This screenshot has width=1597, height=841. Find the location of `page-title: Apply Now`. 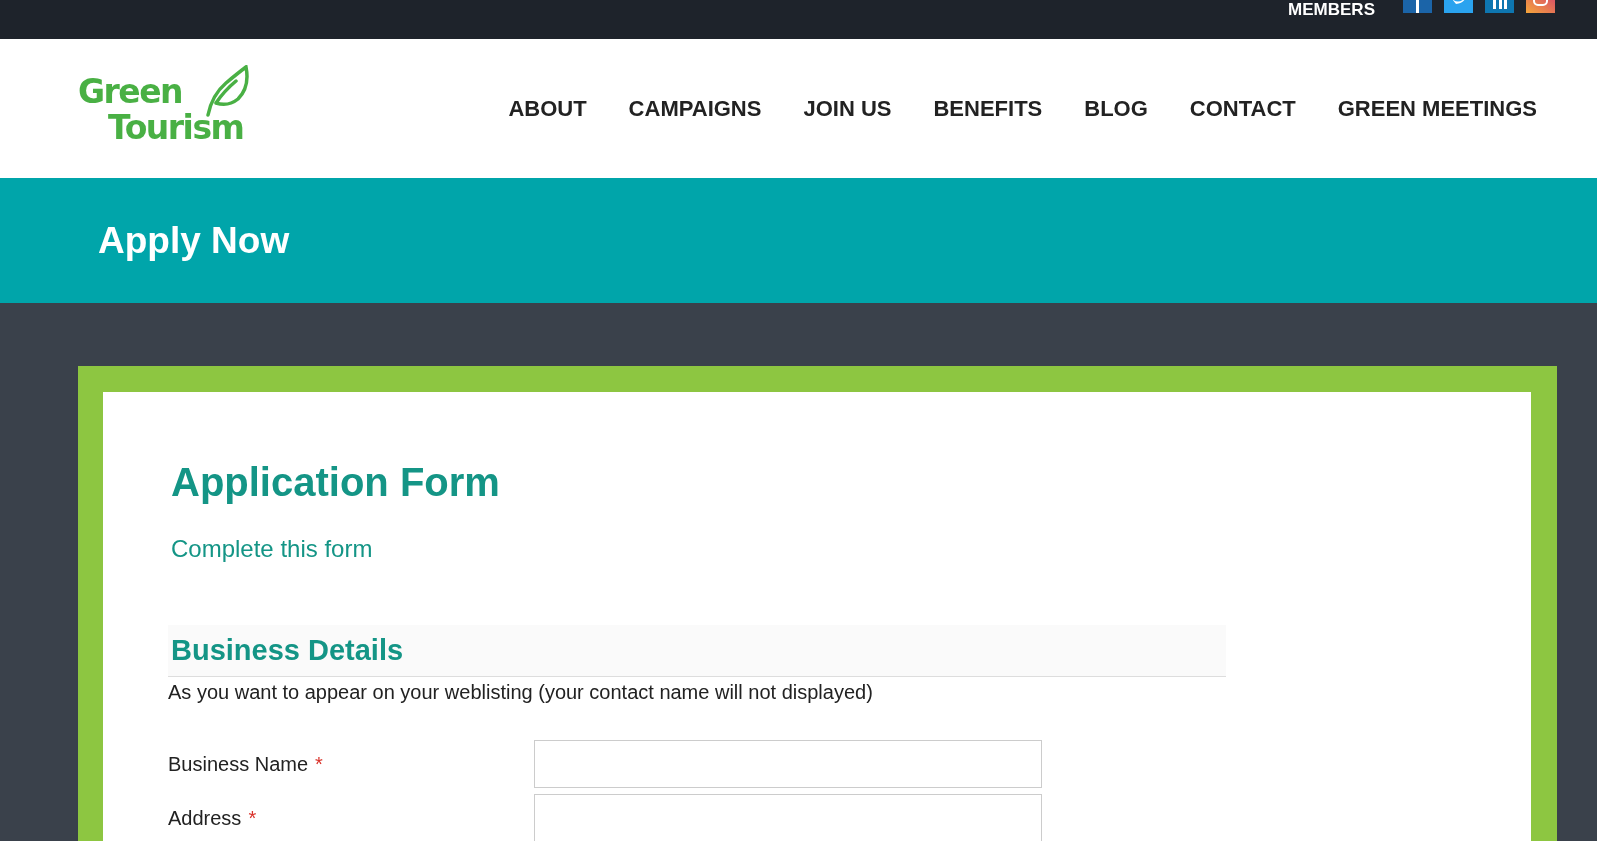

page-title: Apply Now is located at coordinates (194, 240).